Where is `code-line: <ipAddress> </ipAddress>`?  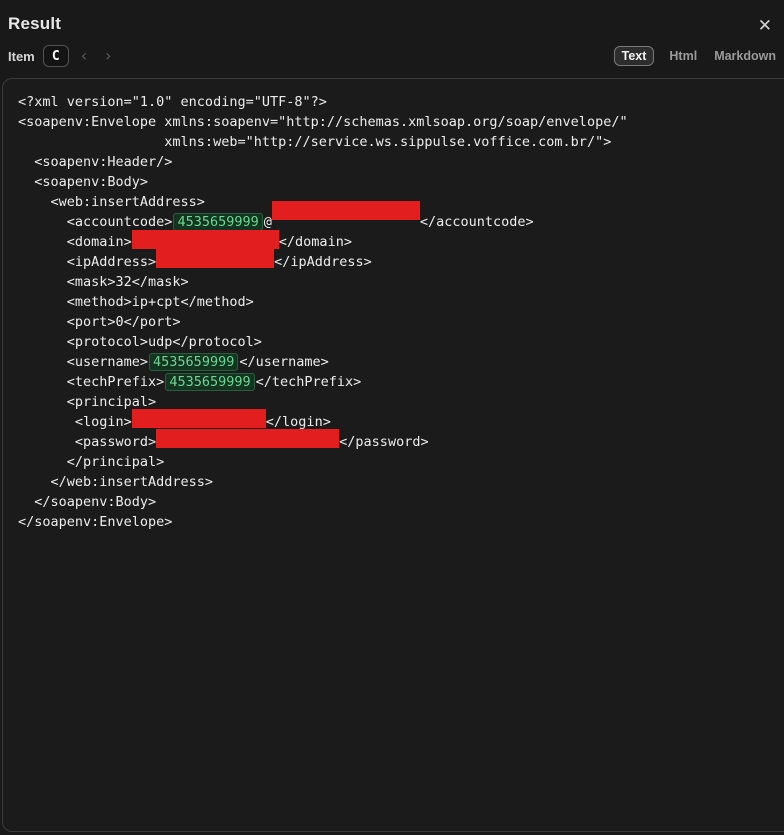 code-line: <ipAddress> </ipAddress> is located at coordinates (401, 260).